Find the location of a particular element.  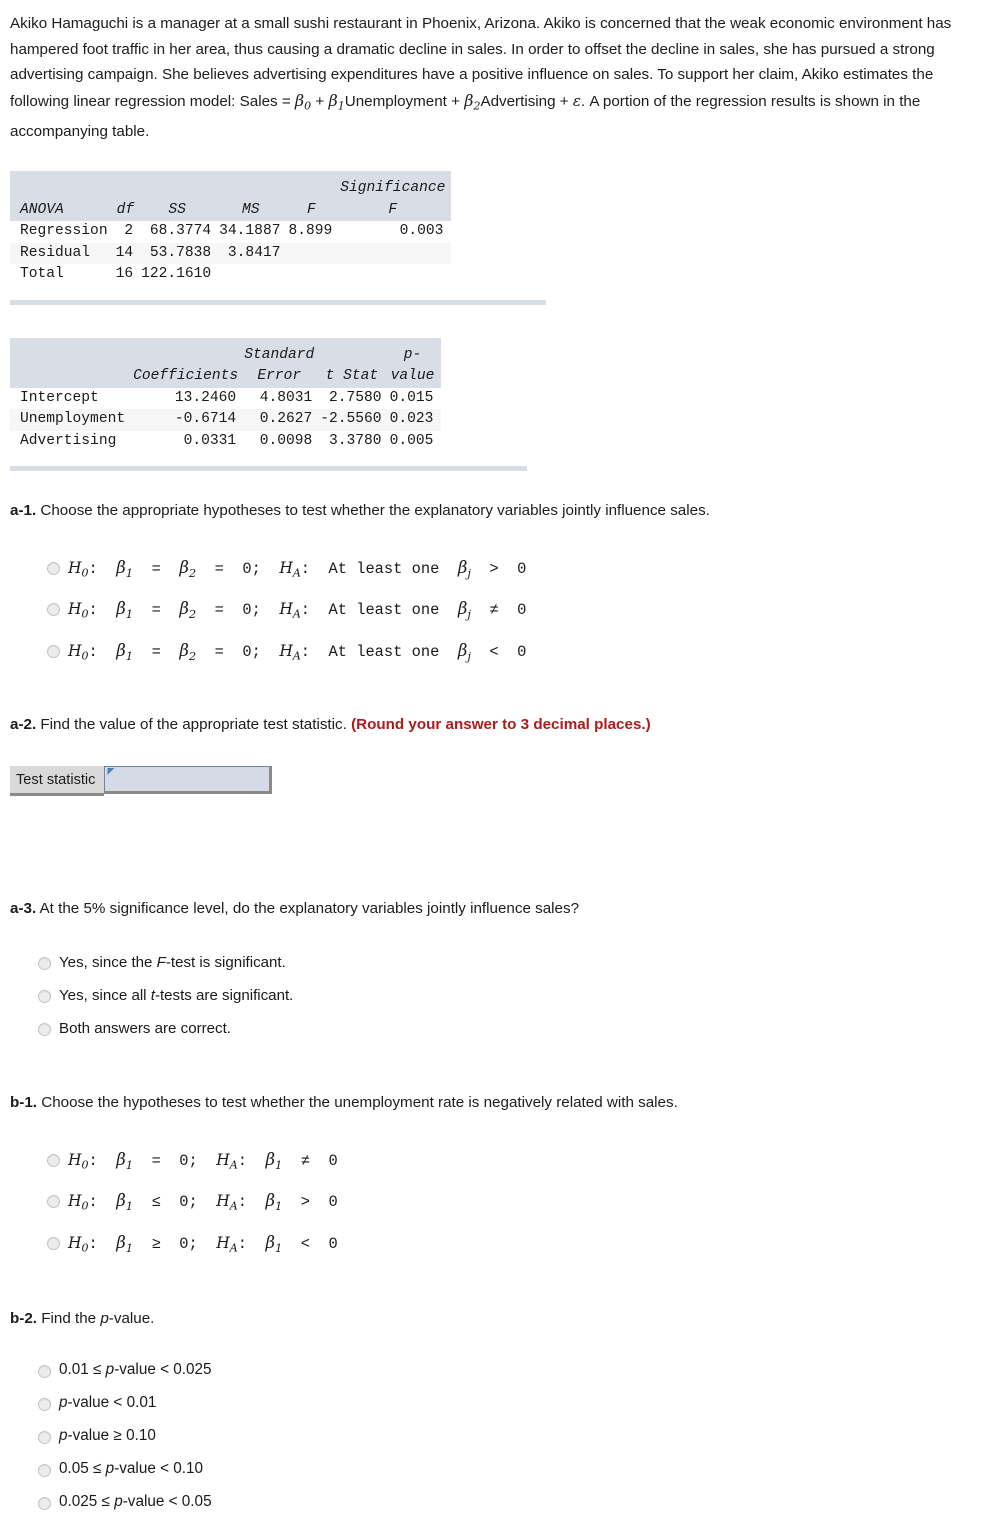

option-label: Yes, since all t-tests are significant. is located at coordinates (176, 996).